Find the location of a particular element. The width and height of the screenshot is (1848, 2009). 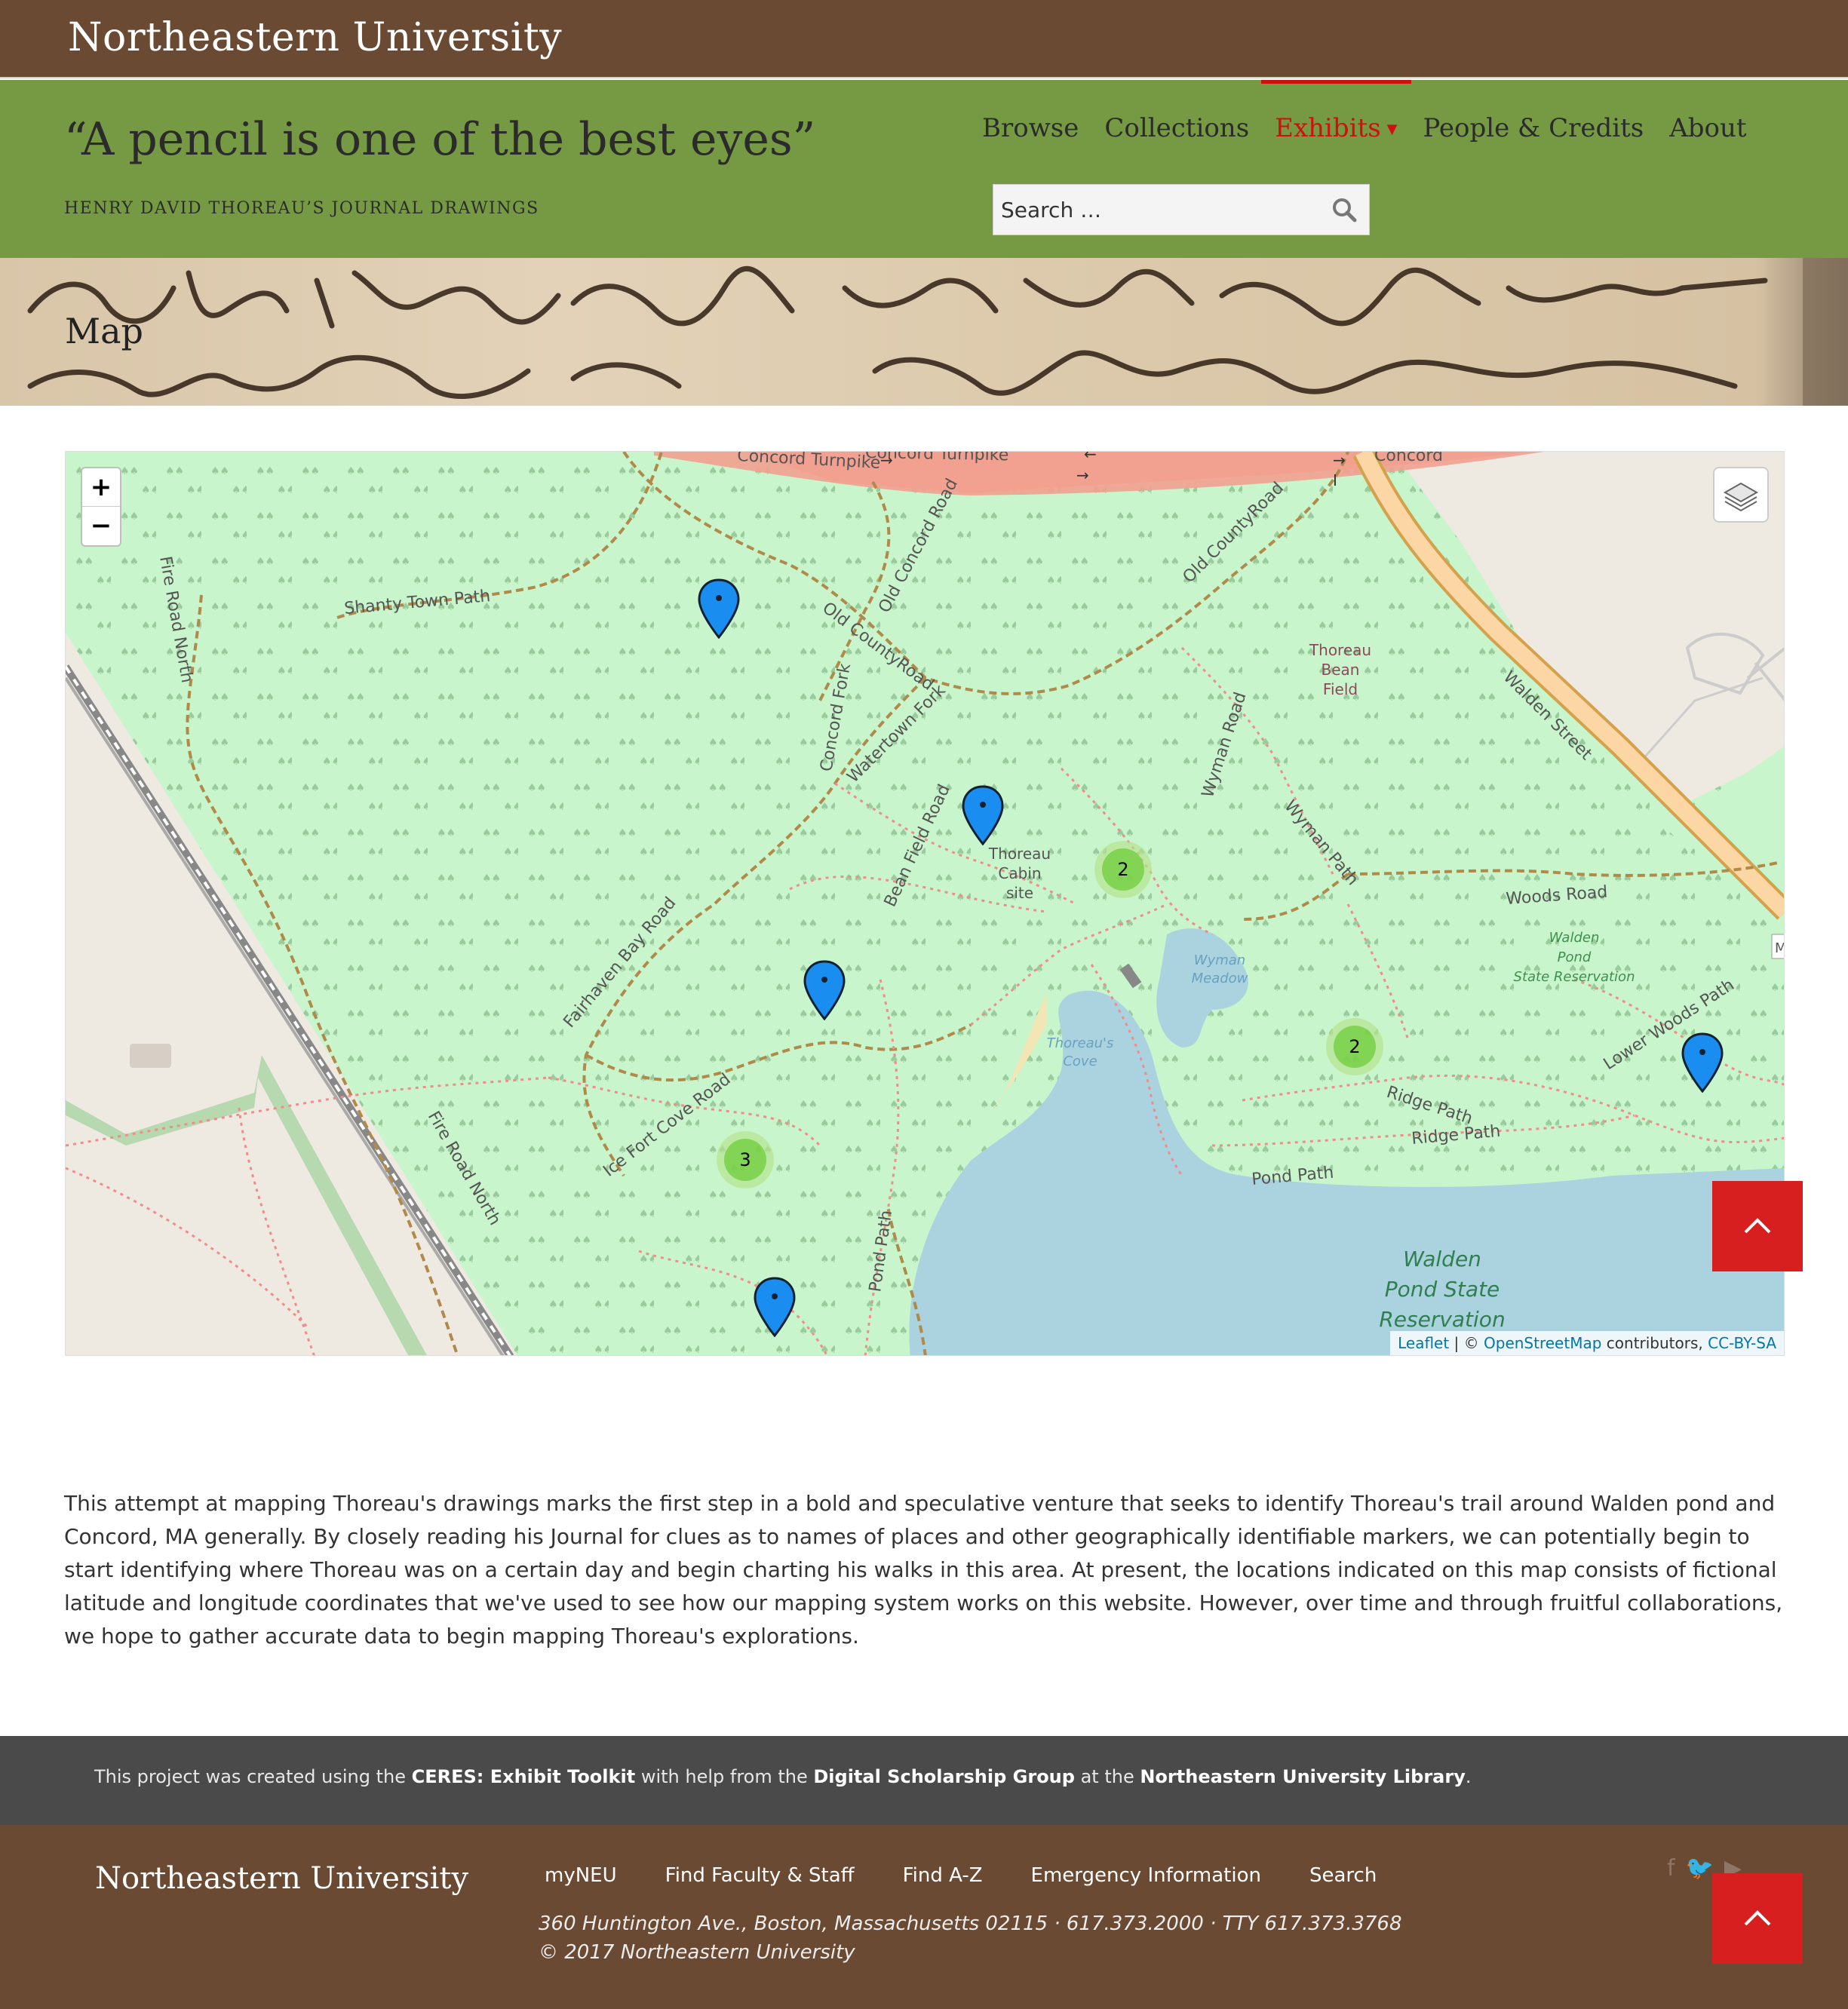

label-cabin-3: site is located at coordinates (1020, 893).